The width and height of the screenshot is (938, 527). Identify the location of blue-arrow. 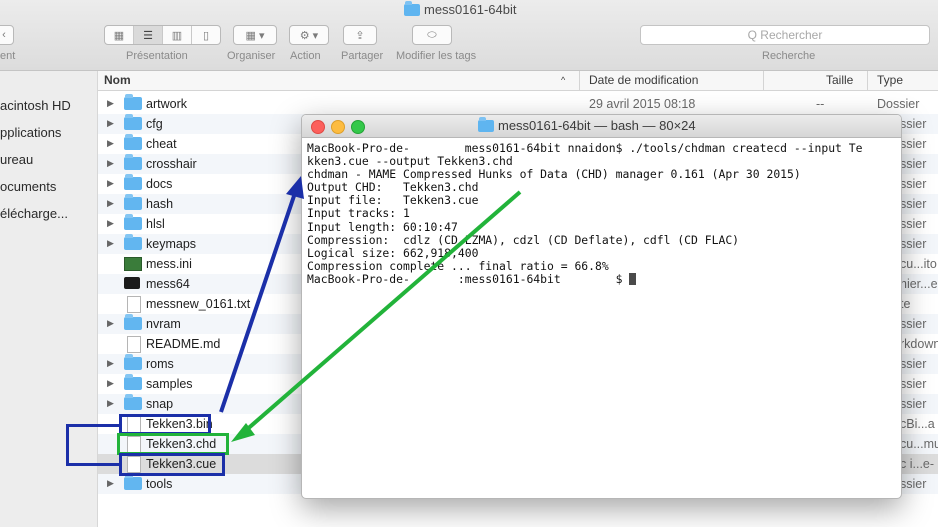
(258, 301).